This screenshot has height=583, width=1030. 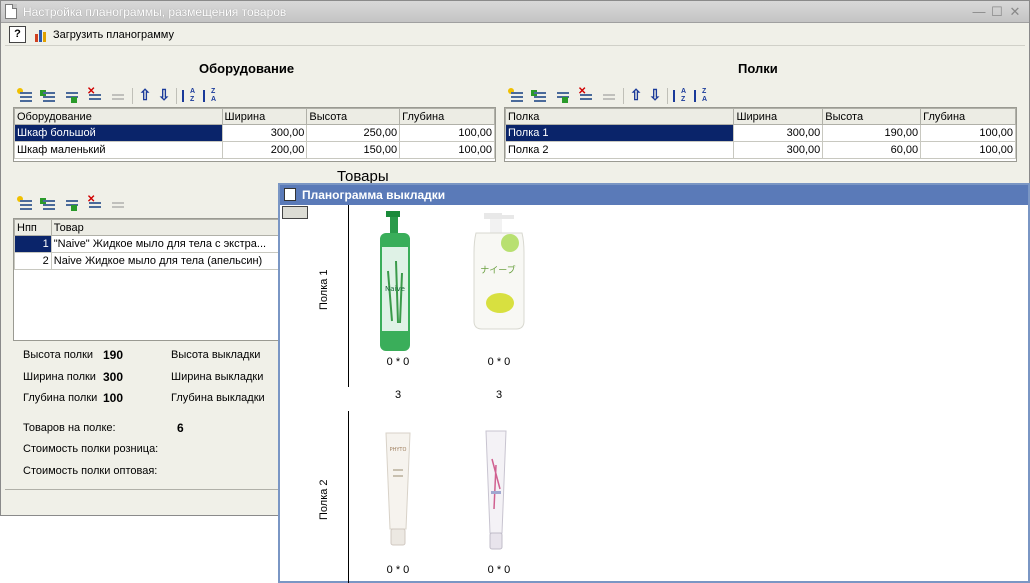 What do you see at coordinates (118, 133) in the screenshot?
I see `equipment-name-cell: Шкаф большой` at bounding box center [118, 133].